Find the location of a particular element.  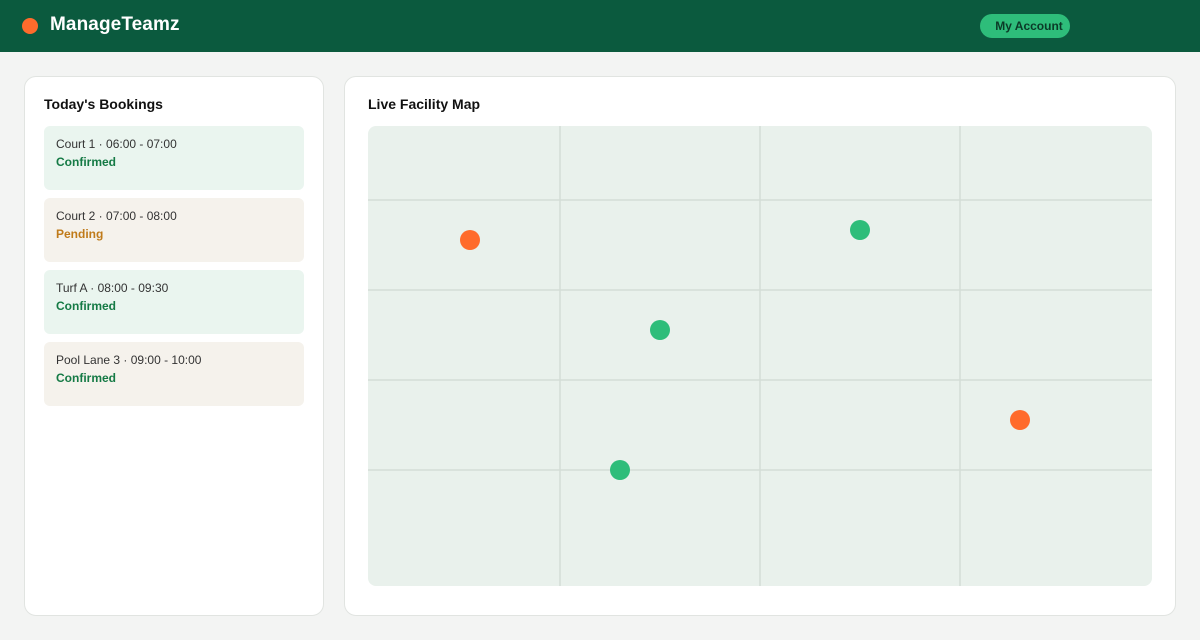

top-bar: ManageTeamz My Account is located at coordinates (600, 26).